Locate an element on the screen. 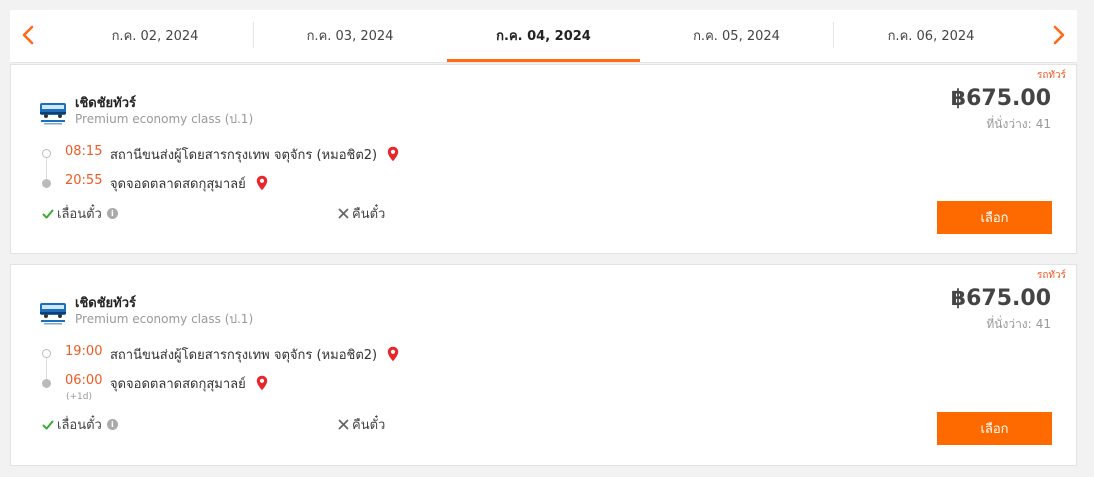 The image size is (1094, 477). chevron-right-icon is located at coordinates (1059, 35).